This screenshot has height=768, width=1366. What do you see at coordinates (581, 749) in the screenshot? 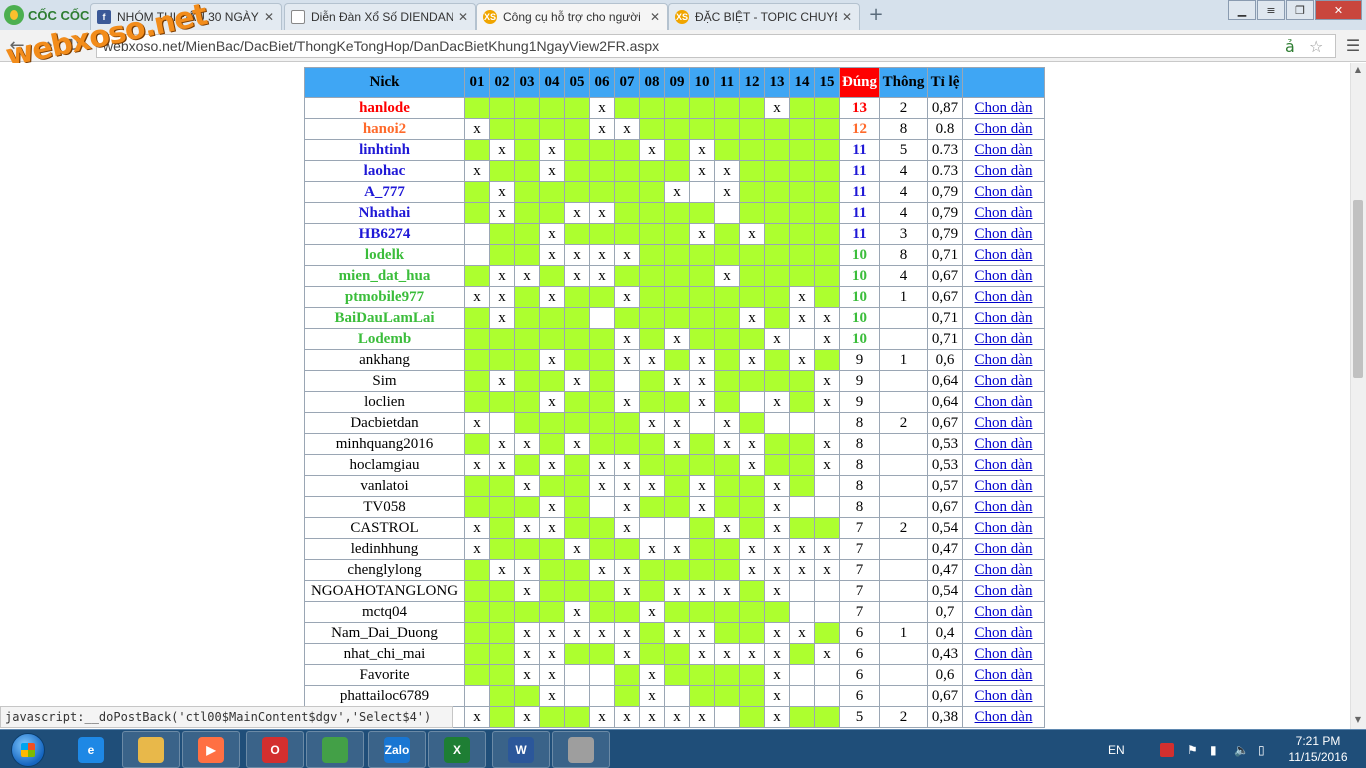
I see `taskbar-paint-button` at bounding box center [581, 749].